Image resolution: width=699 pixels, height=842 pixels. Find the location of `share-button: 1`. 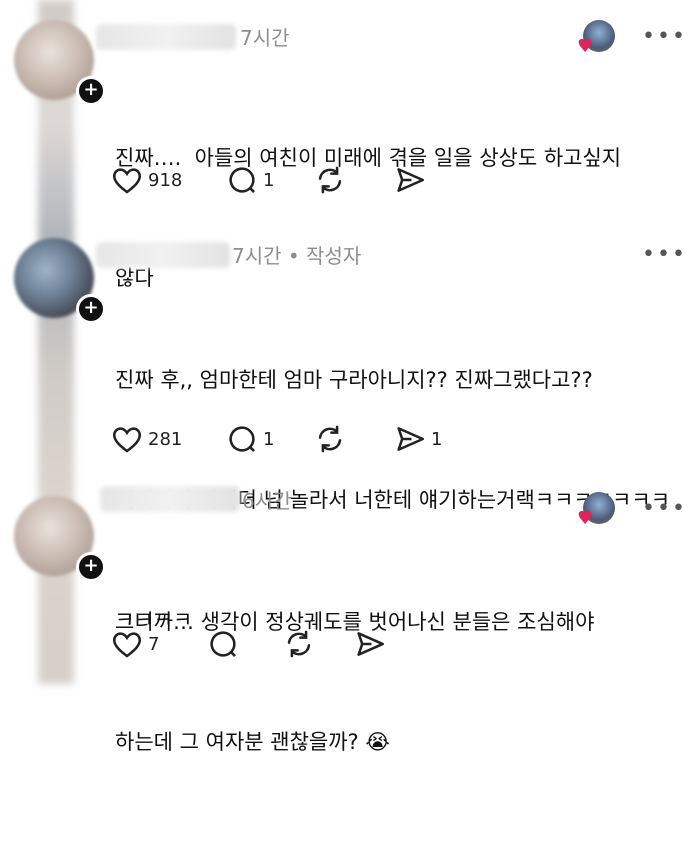

share-button: 1 is located at coordinates (417, 439).